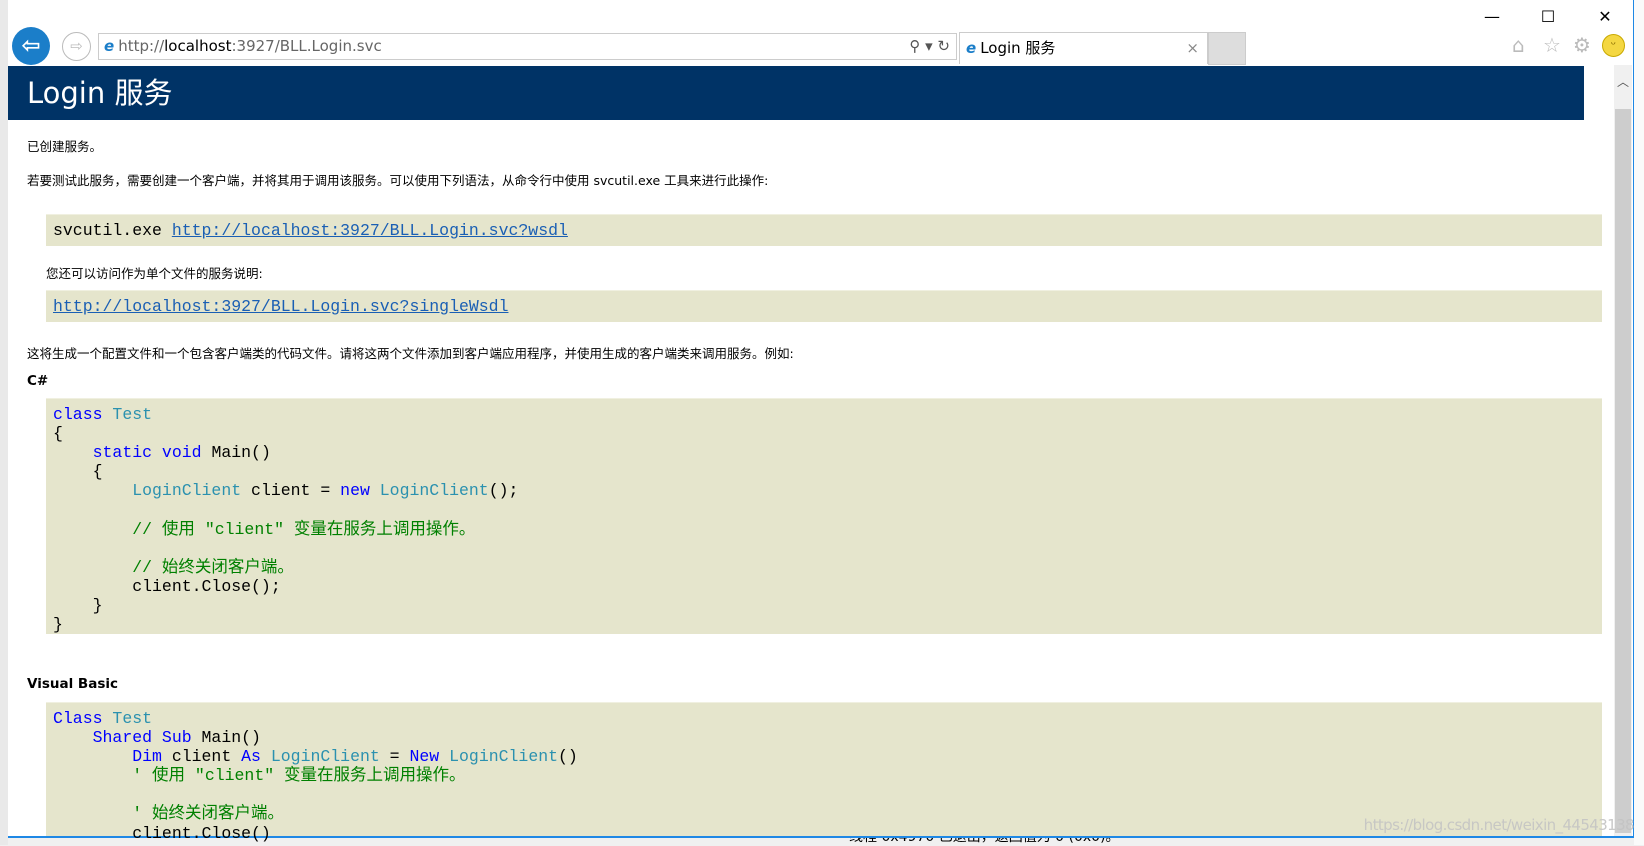 This screenshot has width=1644, height=846. Describe the element at coordinates (1083, 48) in the screenshot. I see `tab-login-service: e Login 服务 ×` at that location.